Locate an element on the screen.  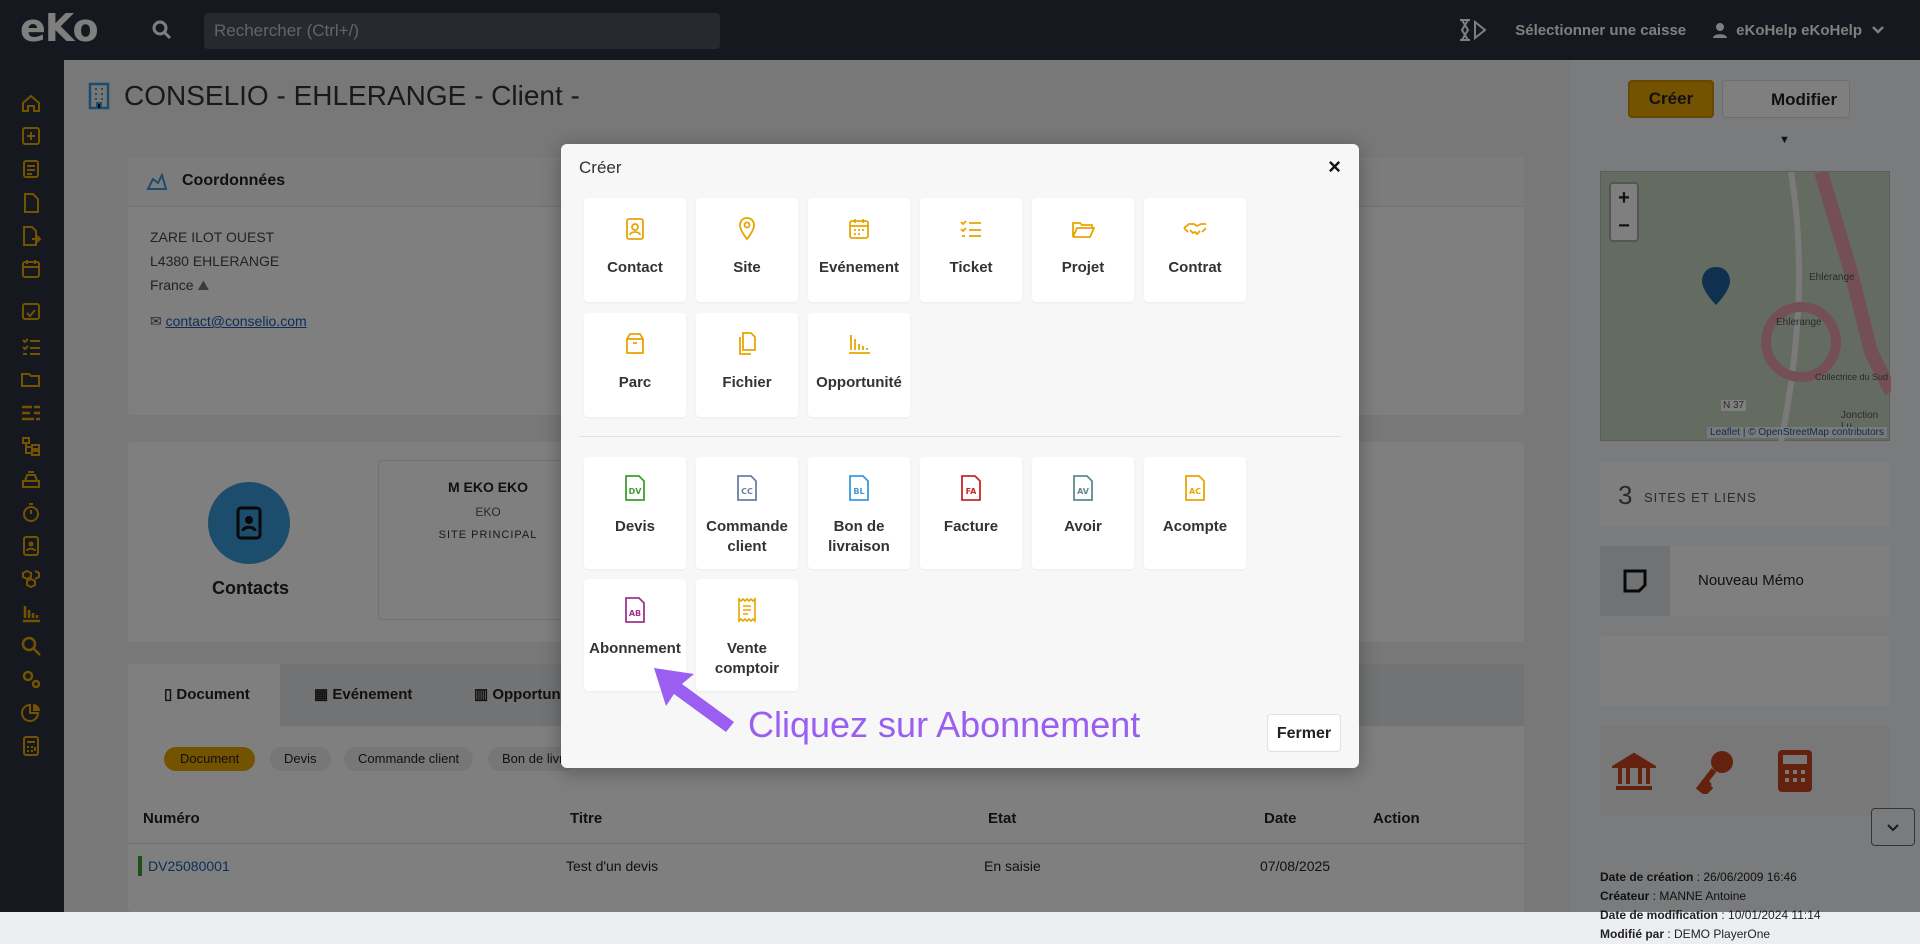
tile-label: Devis is located at coordinates (635, 526).